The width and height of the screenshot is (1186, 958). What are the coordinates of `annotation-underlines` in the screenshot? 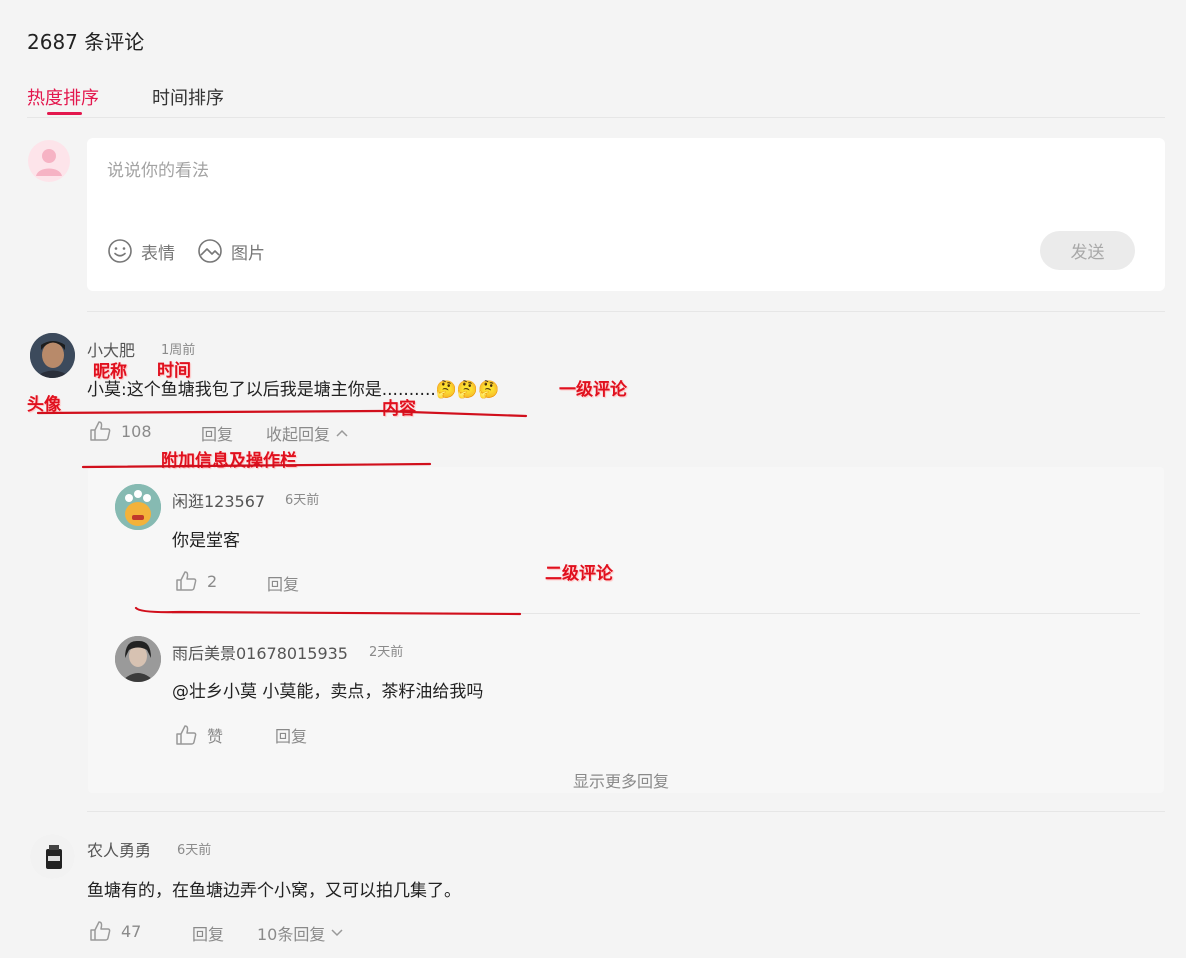 It's located at (282, 512).